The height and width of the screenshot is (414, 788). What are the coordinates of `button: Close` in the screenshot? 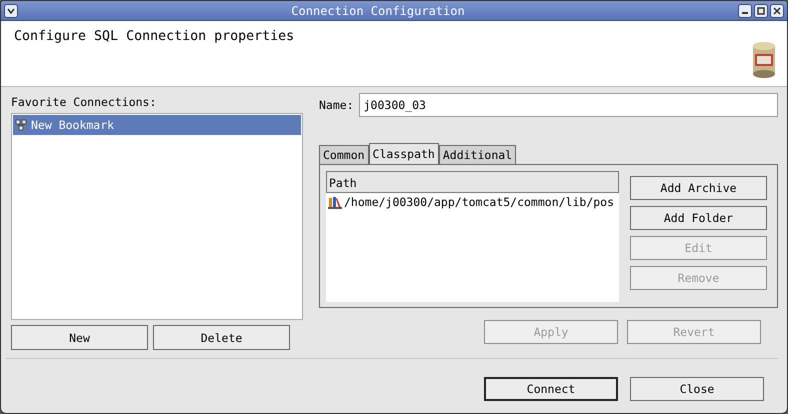 It's located at (697, 389).